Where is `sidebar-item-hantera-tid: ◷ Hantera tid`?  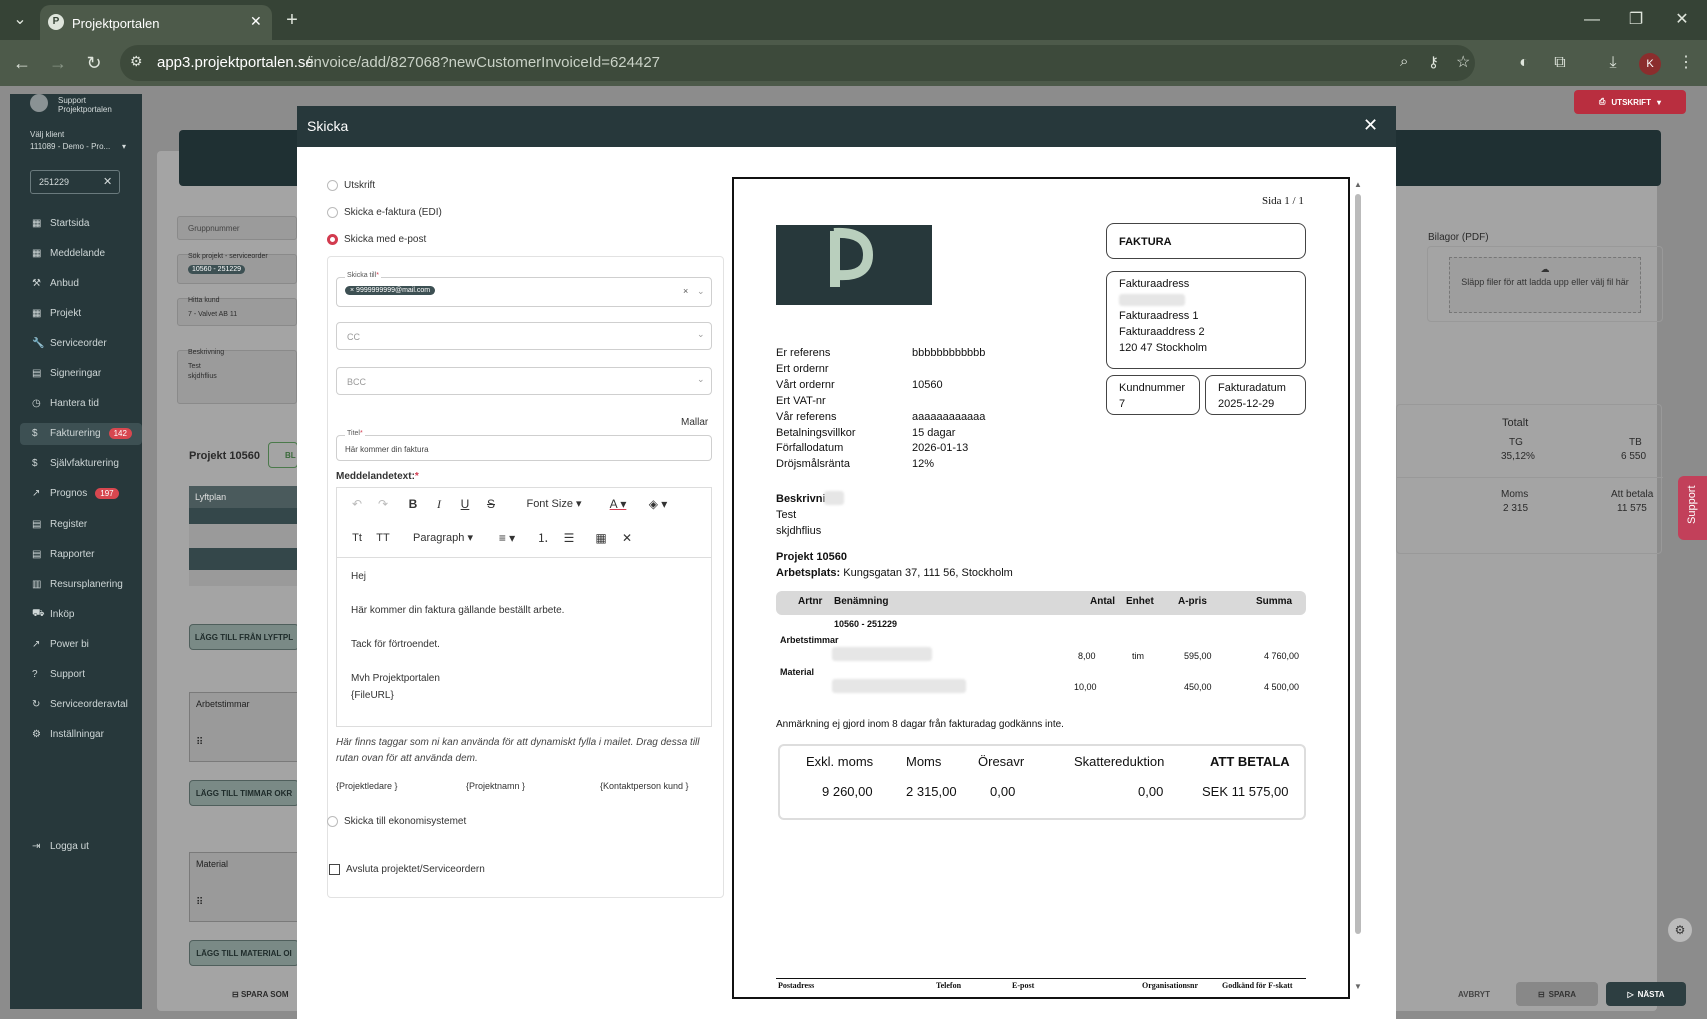
sidebar-item-hantera-tid: ◷ Hantera tid is located at coordinates (81, 404).